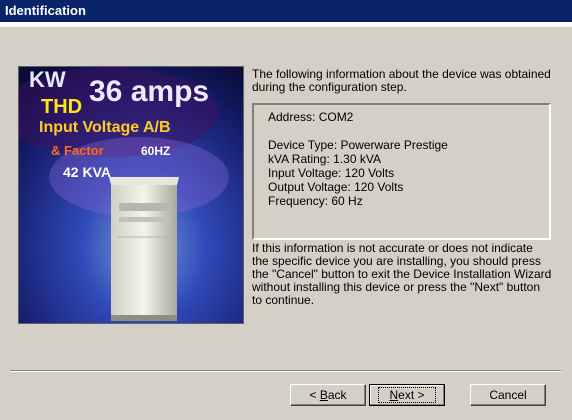 The image size is (572, 420). I want to click on illustration-text-amps: 36 amps, so click(149, 91).